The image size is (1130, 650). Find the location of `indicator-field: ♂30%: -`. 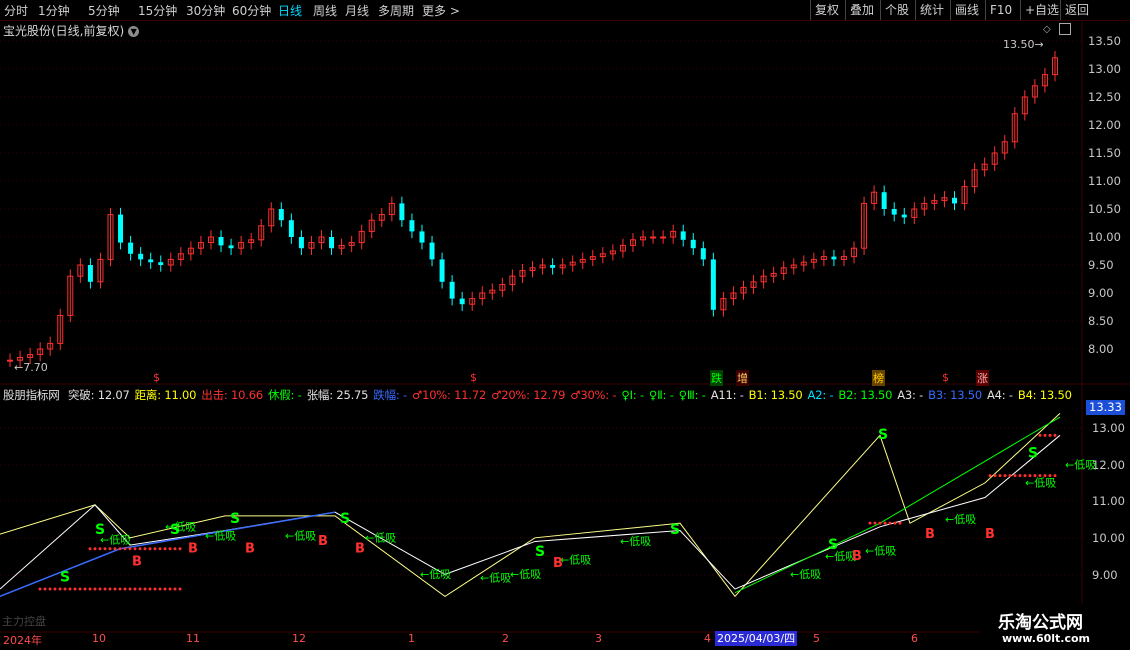

indicator-field: ♂30%: - is located at coordinates (593, 395).